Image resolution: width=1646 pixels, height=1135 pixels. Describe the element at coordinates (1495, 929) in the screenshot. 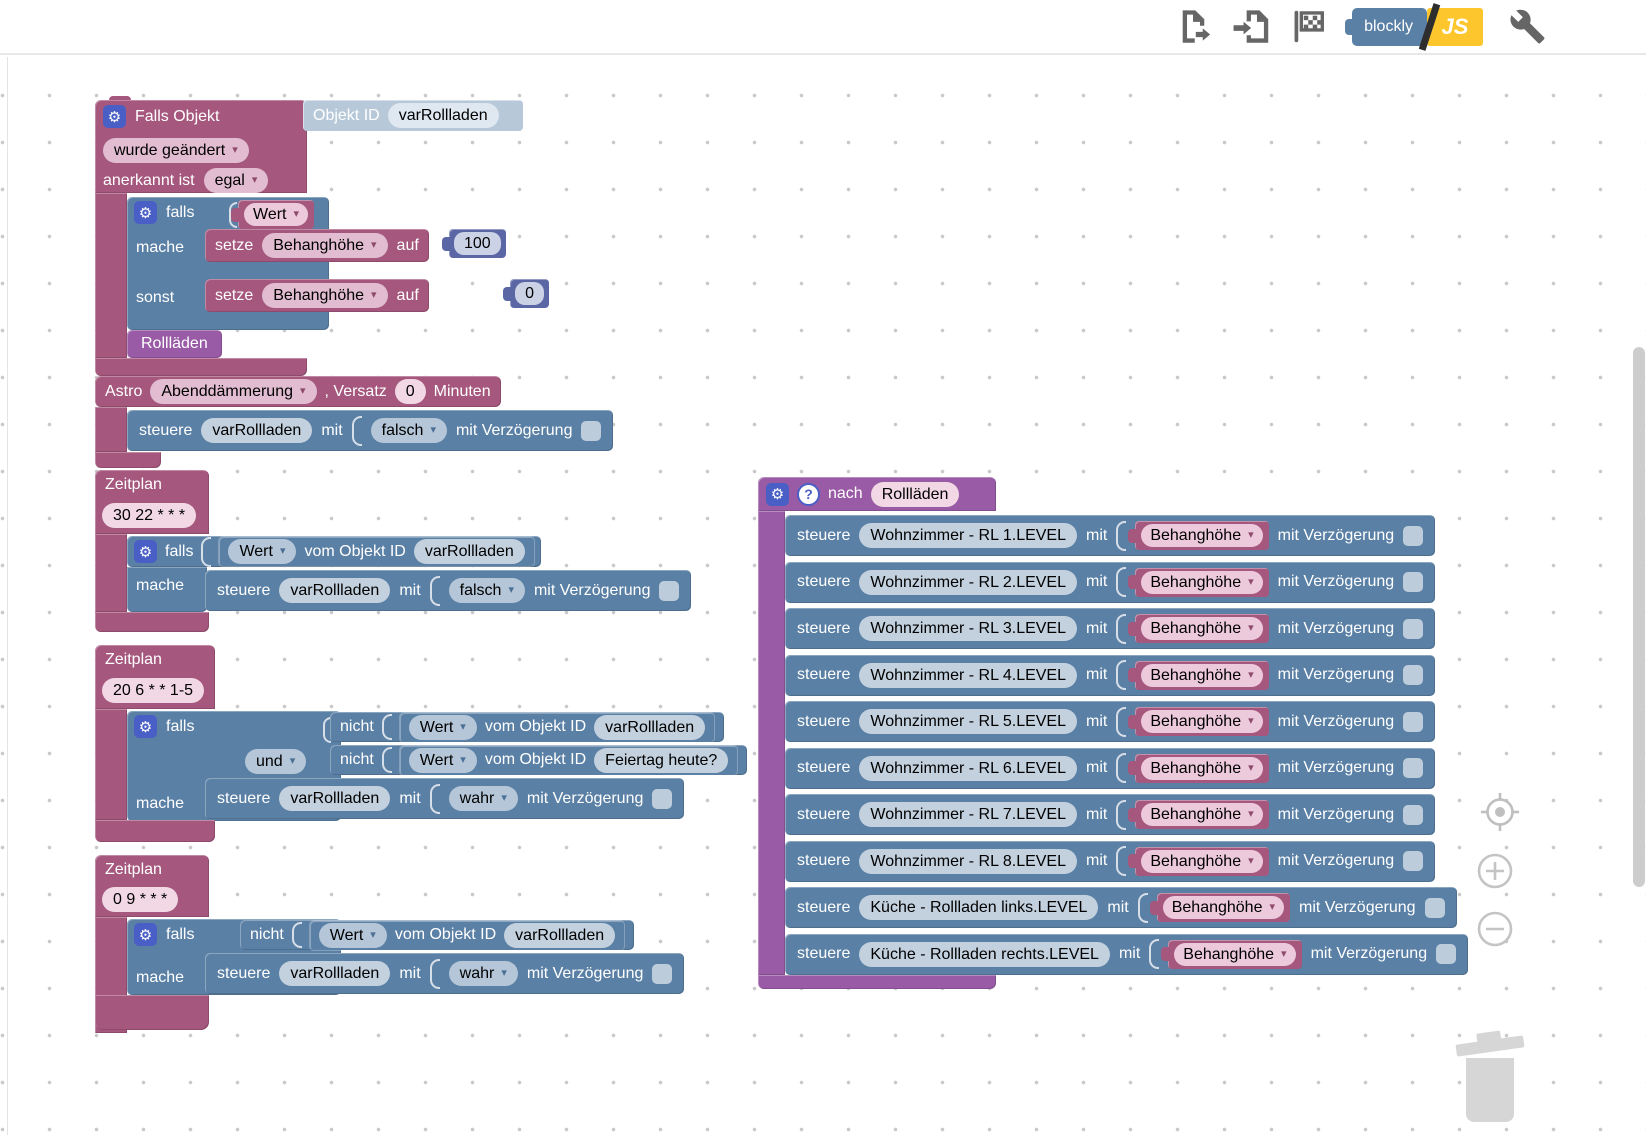

I see `zoom-out-button` at that location.